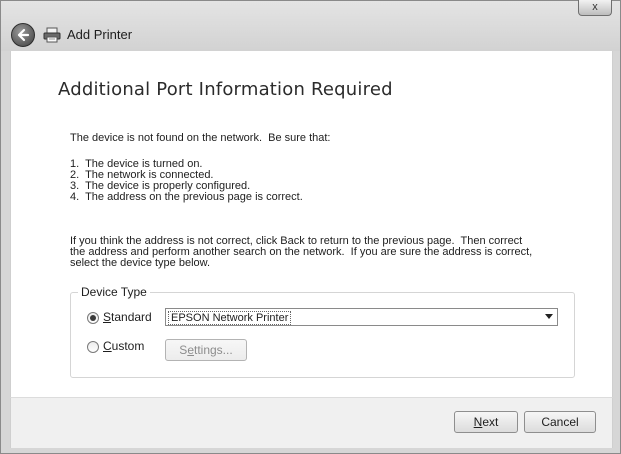 Image resolution: width=621 pixels, height=454 pixels. What do you see at coordinates (549, 316) in the screenshot?
I see `chevron-down-icon` at bounding box center [549, 316].